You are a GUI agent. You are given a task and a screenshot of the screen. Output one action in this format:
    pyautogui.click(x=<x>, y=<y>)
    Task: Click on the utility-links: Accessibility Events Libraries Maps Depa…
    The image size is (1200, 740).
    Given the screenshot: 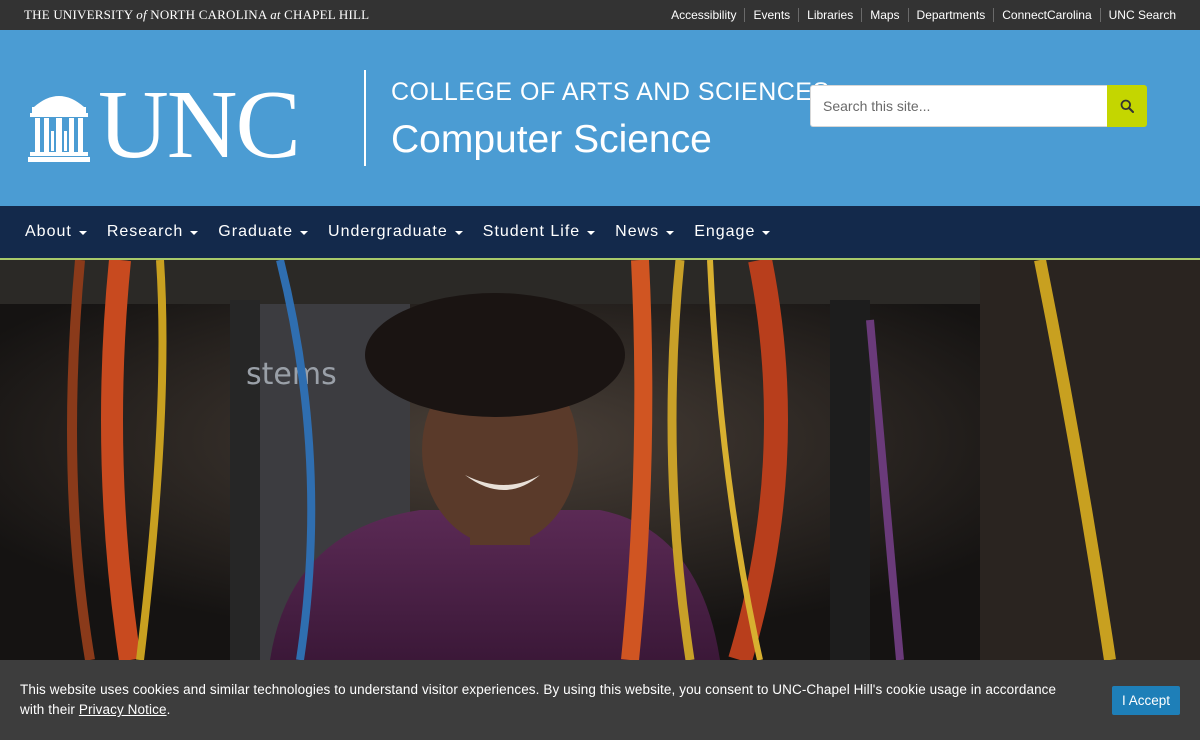 What is the action you would take?
    pyautogui.click(x=919, y=15)
    